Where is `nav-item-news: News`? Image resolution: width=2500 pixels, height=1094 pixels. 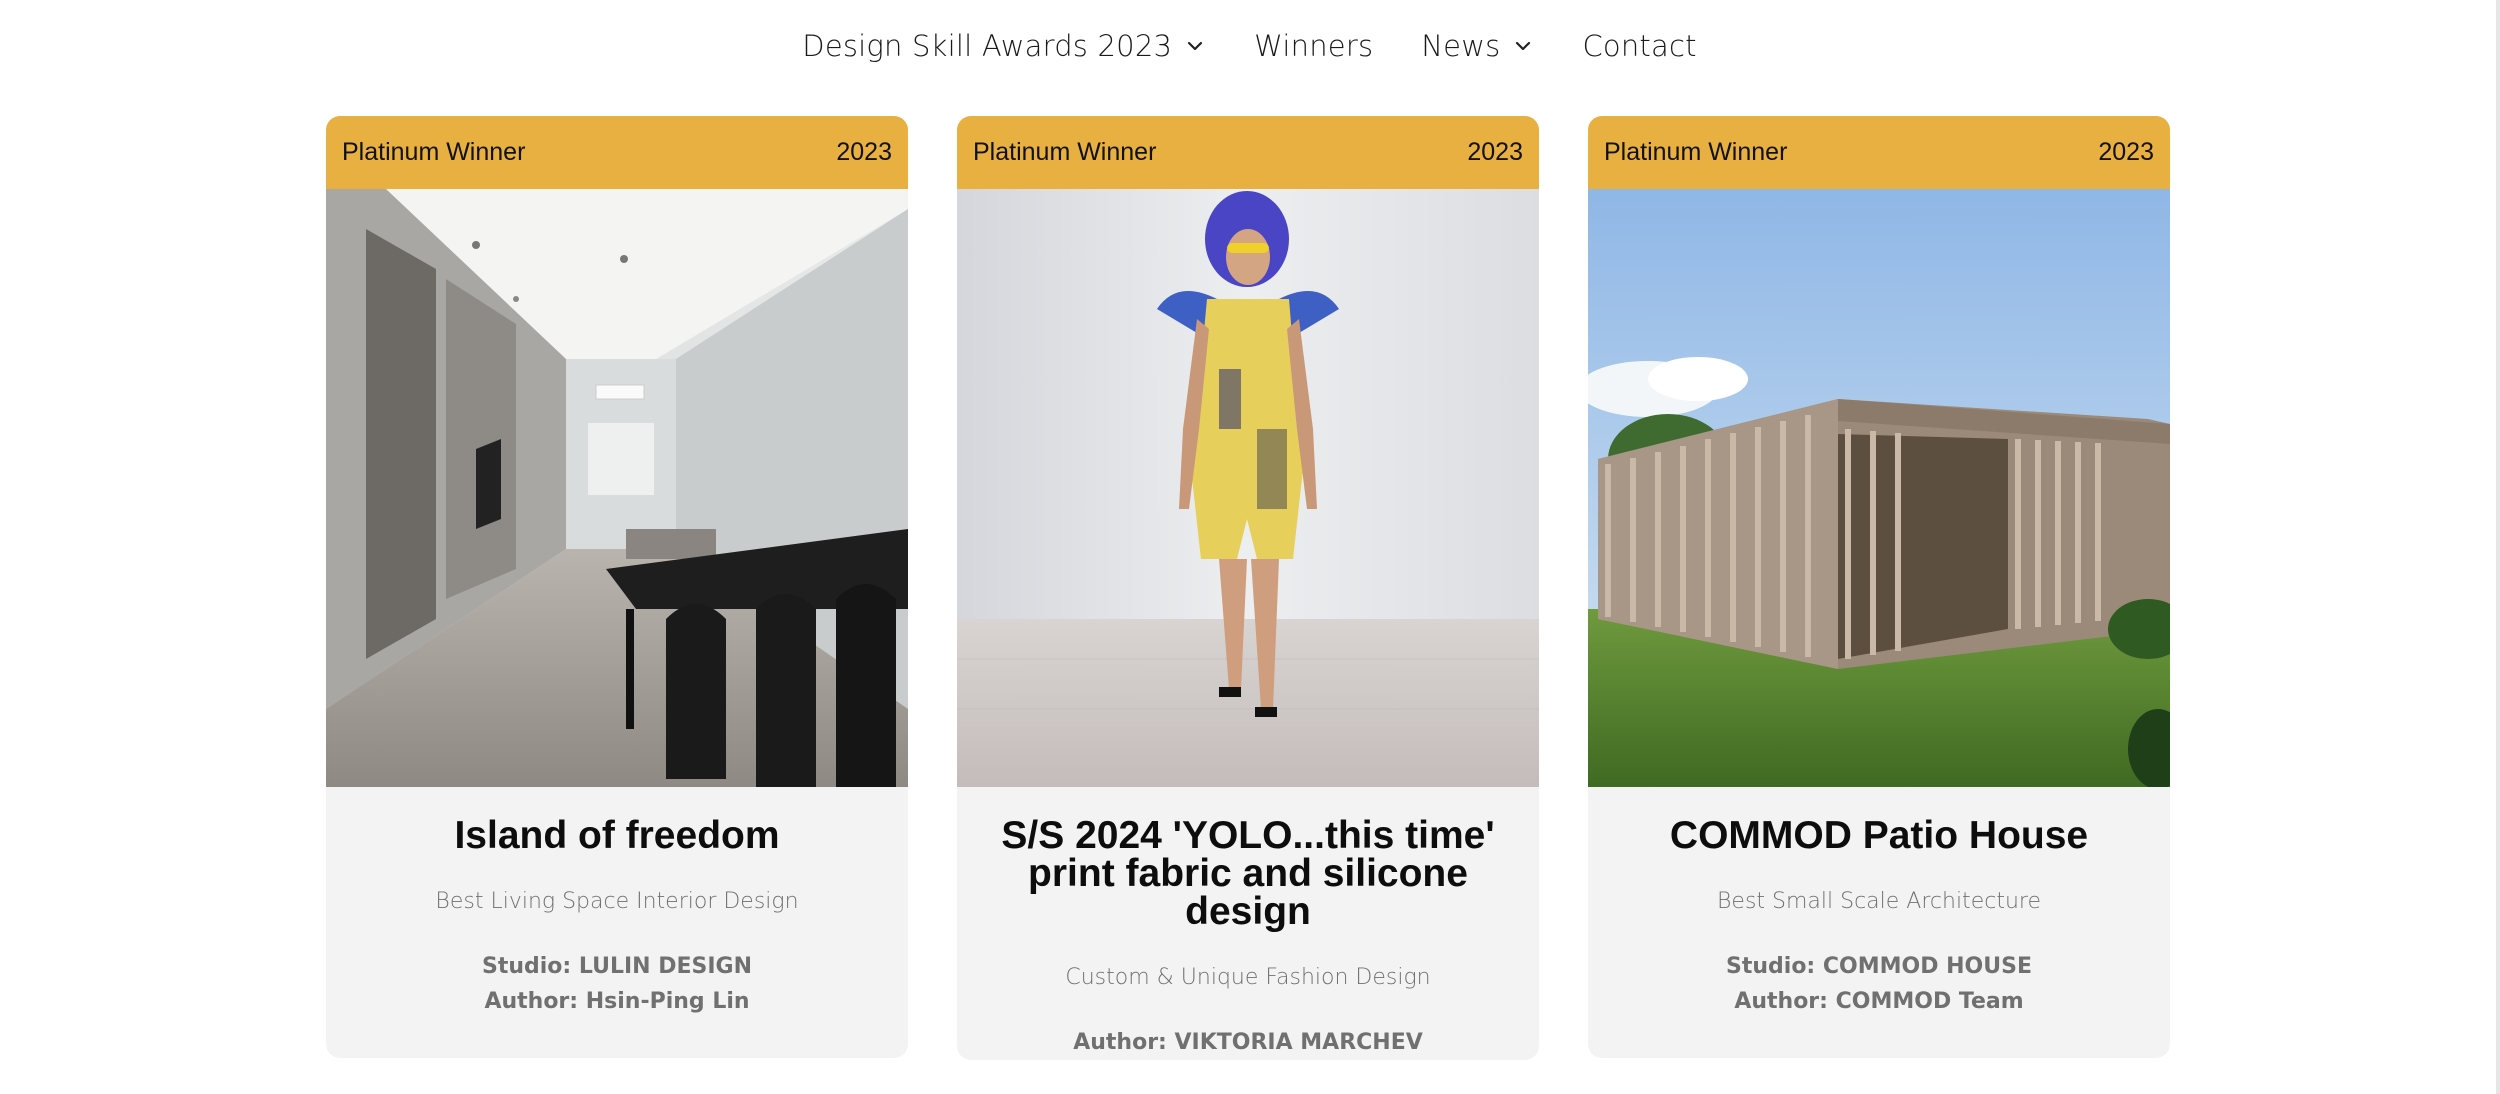 nav-item-news: News is located at coordinates (1477, 46).